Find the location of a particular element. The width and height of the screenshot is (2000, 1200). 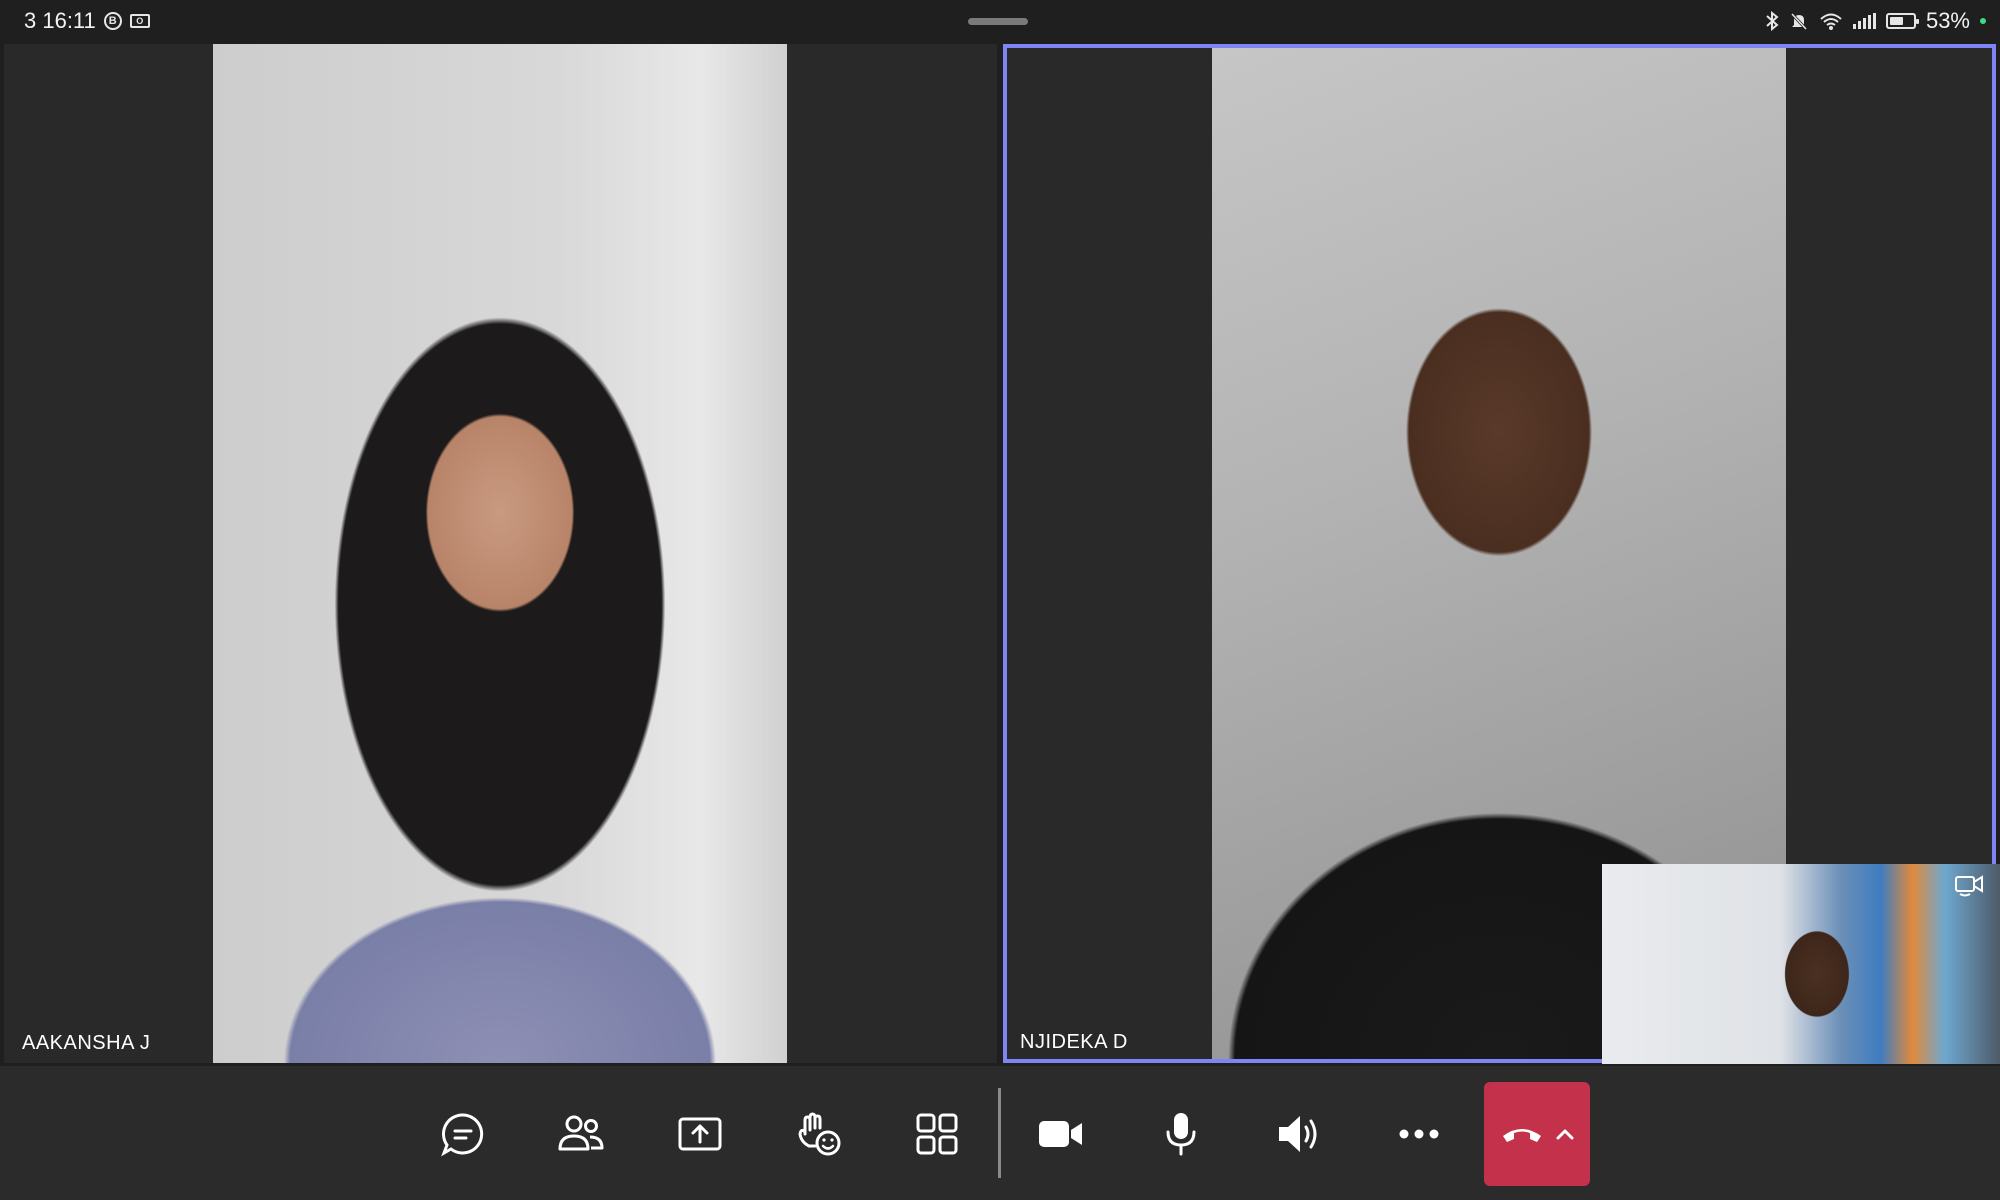

chat-icon is located at coordinates (462, 1135).